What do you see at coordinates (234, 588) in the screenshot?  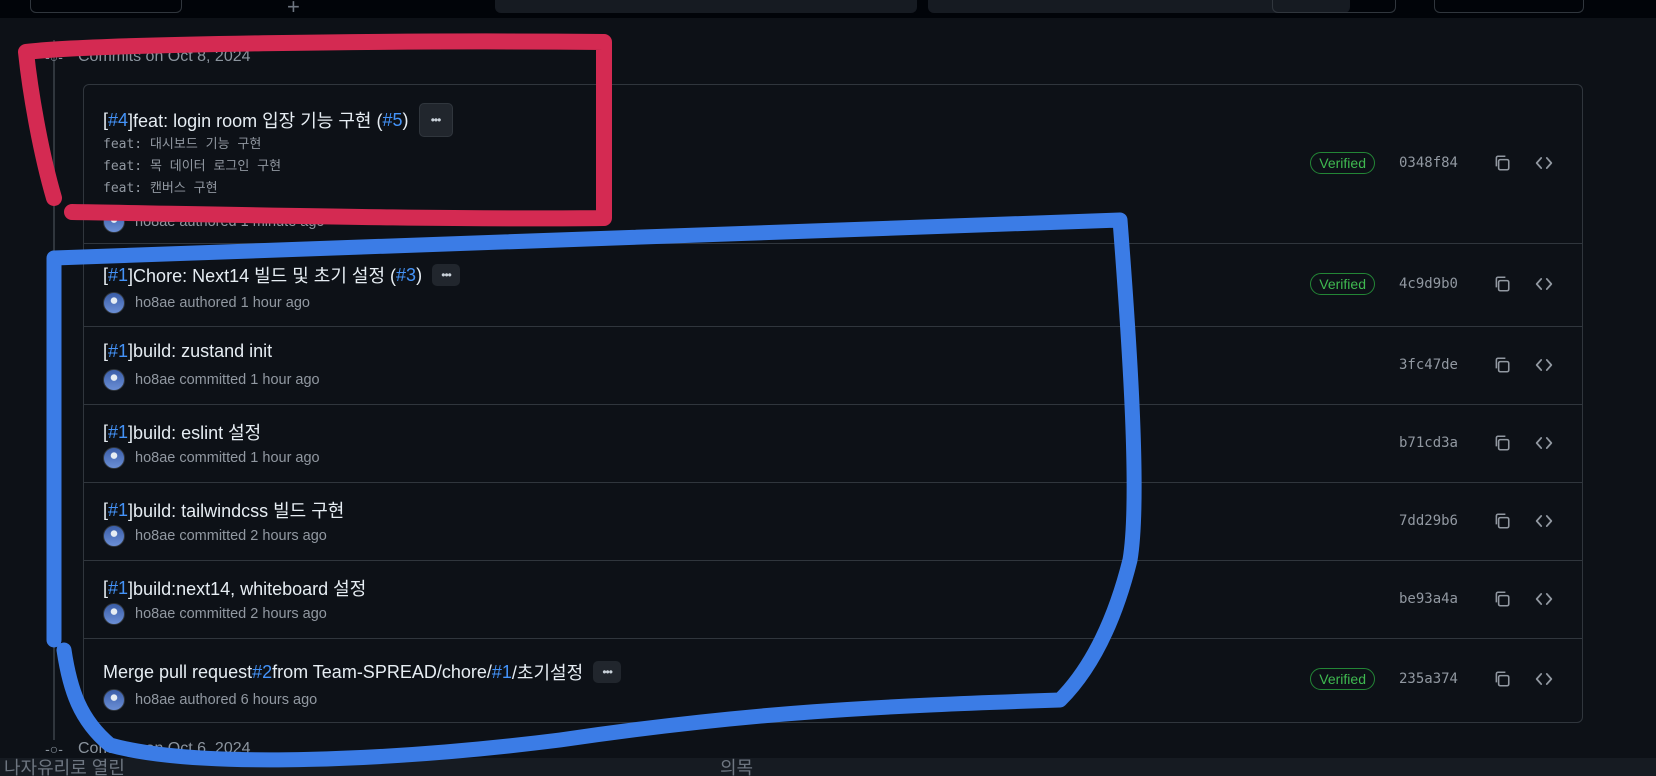 I see `commit-title: [#1]build:next14, whiteboard 설정` at bounding box center [234, 588].